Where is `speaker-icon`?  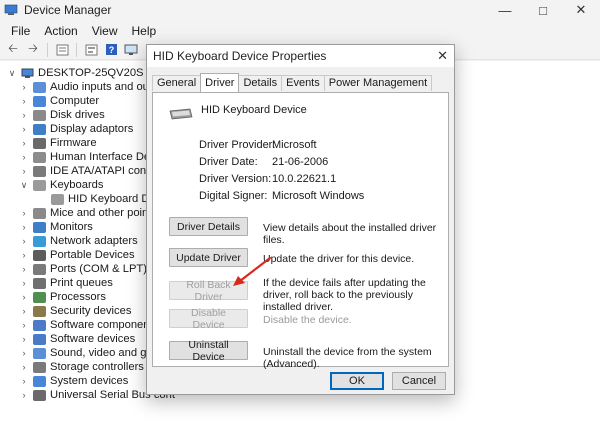 speaker-icon is located at coordinates (39, 87).